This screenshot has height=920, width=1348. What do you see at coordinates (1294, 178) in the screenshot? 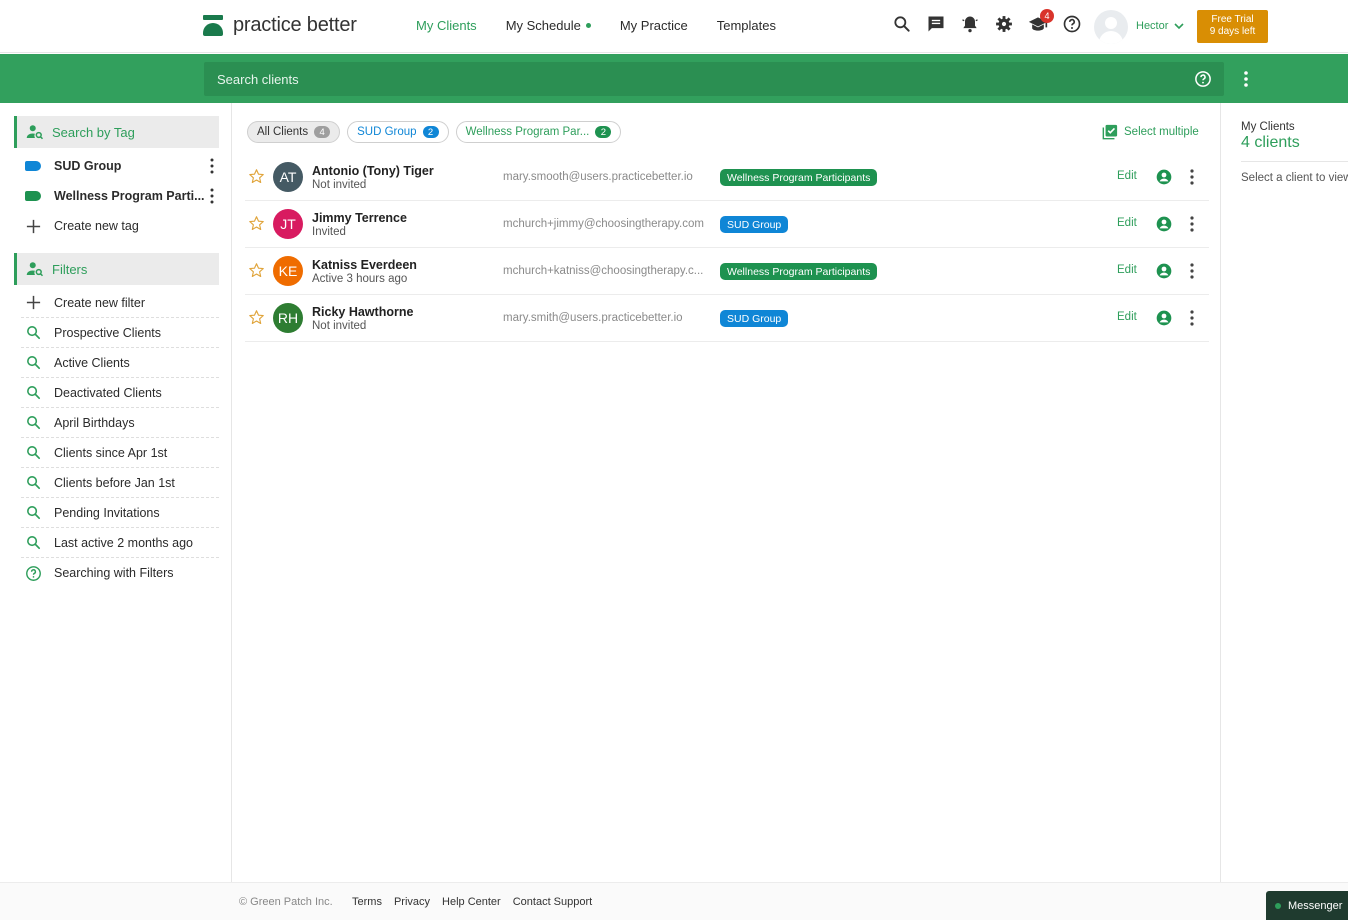
I see `panel-hint: Select a client to view` at bounding box center [1294, 178].